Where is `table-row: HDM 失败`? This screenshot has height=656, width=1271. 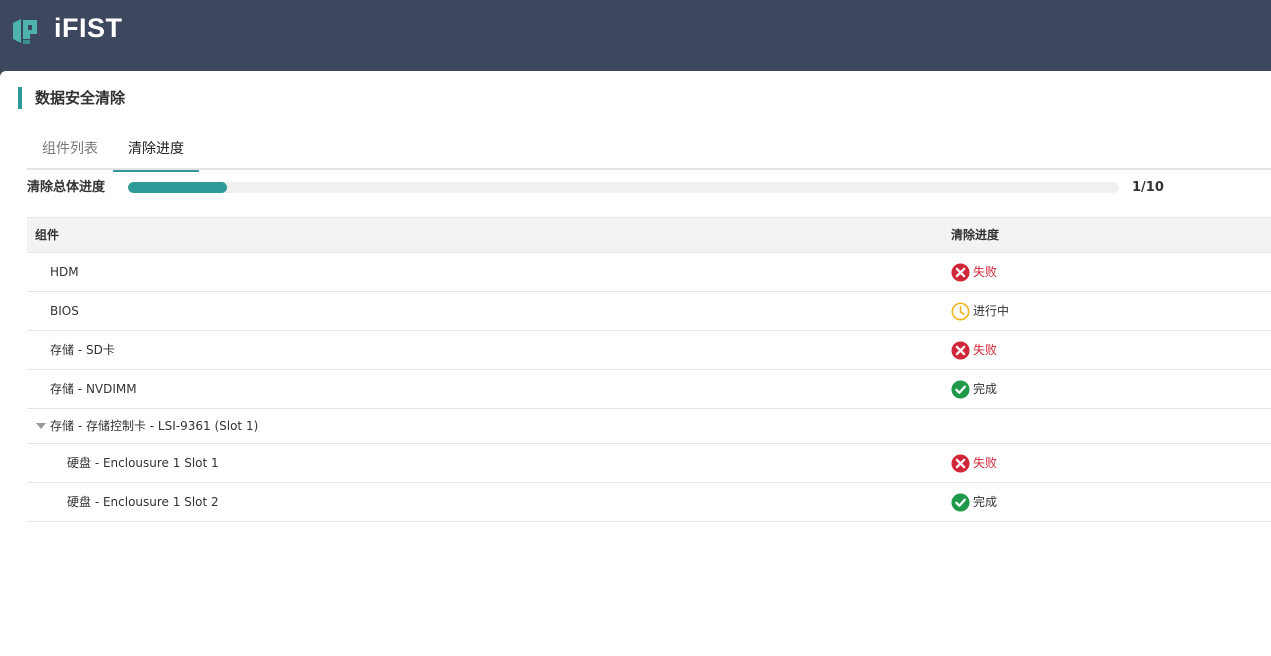 table-row: HDM 失败 is located at coordinates (649, 272).